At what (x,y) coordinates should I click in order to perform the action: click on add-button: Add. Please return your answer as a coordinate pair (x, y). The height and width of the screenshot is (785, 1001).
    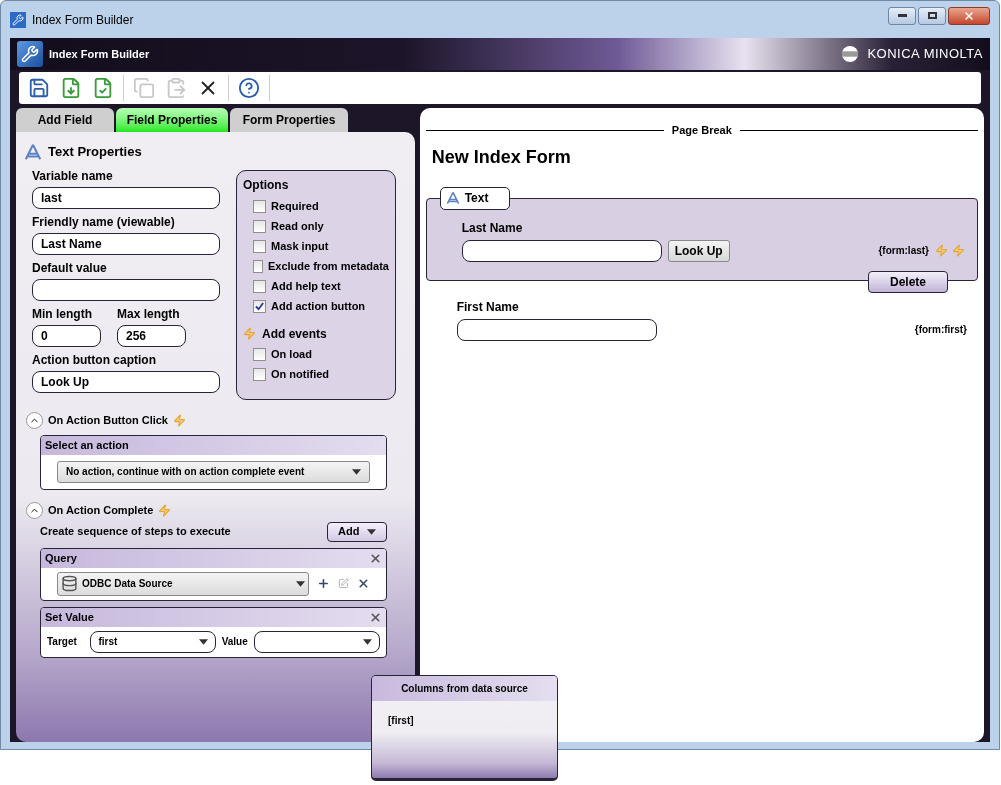
    Looking at the image, I should click on (357, 531).